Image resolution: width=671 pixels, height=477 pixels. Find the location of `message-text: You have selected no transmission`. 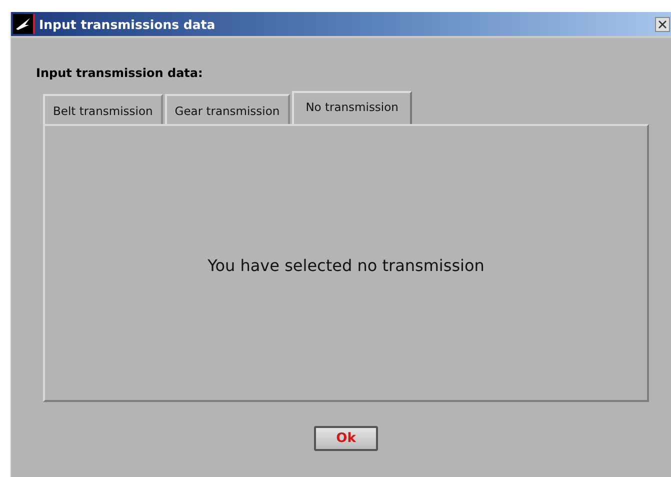

message-text: You have selected no transmission is located at coordinates (346, 265).